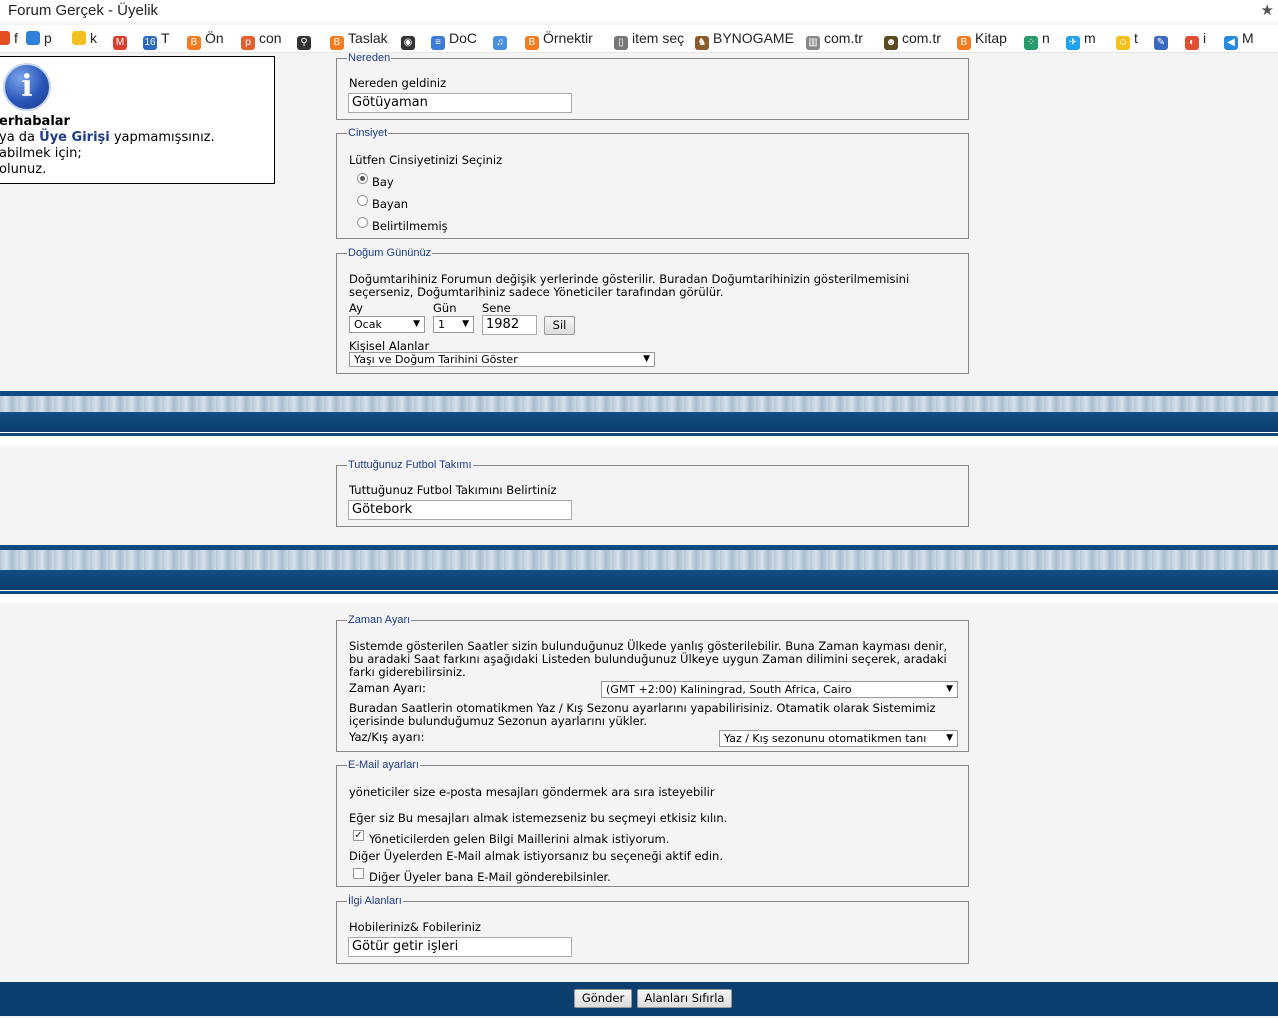  I want to click on sil-button: Sil, so click(559, 325).